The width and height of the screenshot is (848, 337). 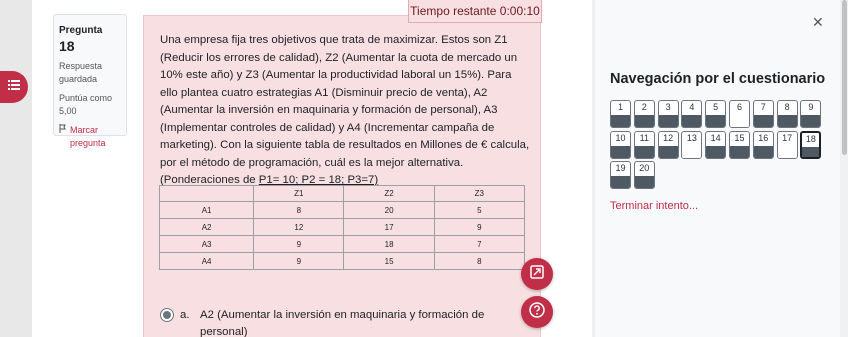 I want to click on quiz-nav-number: 3, so click(x=668, y=107).